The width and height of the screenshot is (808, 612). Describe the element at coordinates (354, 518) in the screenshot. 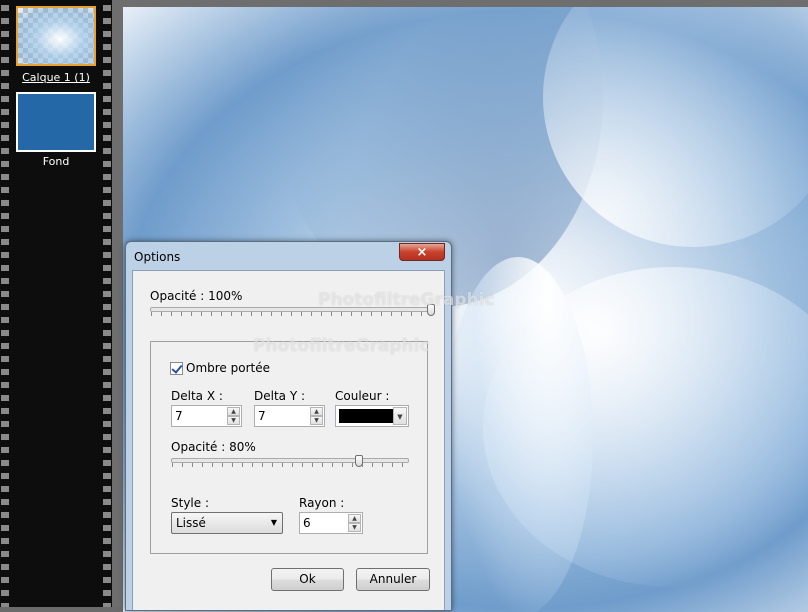

I see `radius-up-icon: ▲` at that location.